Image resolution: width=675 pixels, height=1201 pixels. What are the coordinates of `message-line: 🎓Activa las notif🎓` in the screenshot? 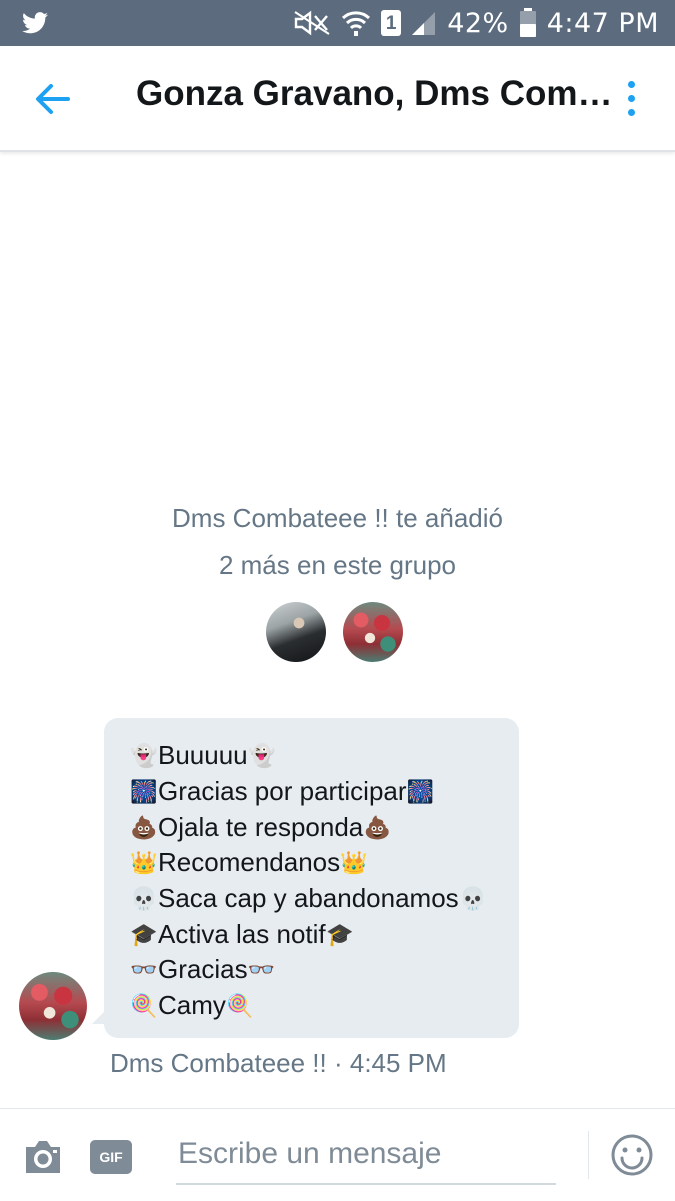 It's located at (242, 934).